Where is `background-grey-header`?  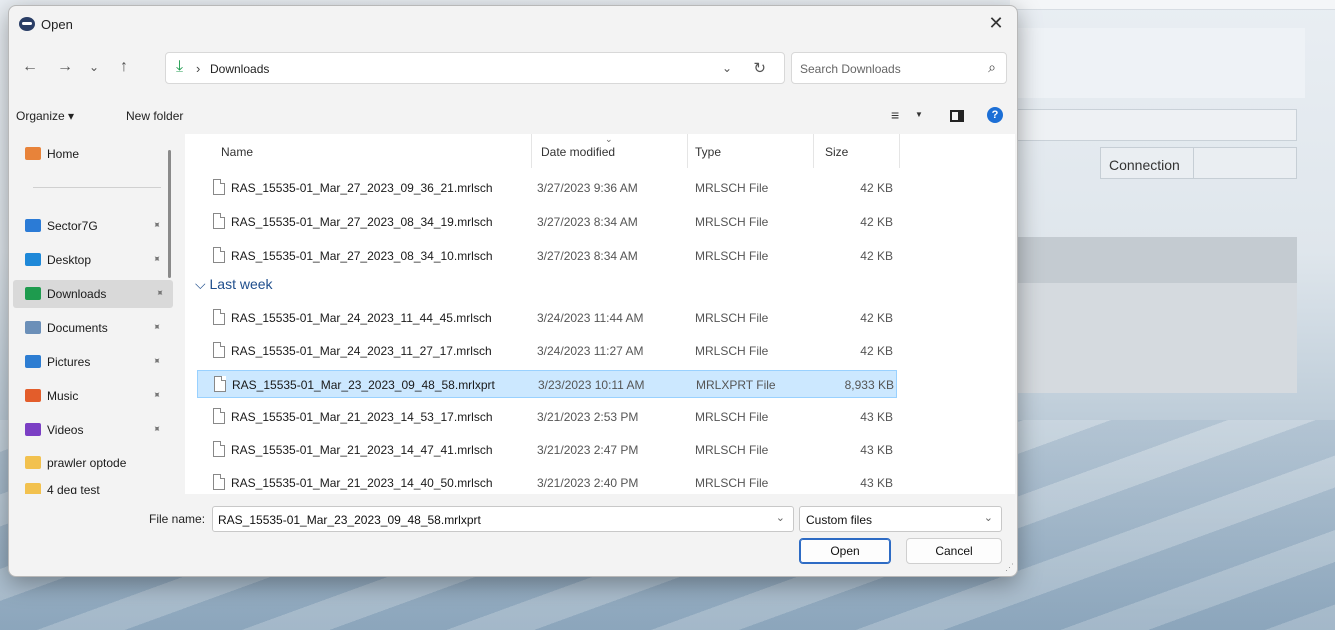 background-grey-header is located at coordinates (1156, 260).